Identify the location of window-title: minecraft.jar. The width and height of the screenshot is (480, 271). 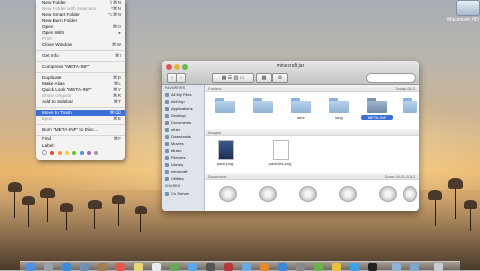
(290, 66).